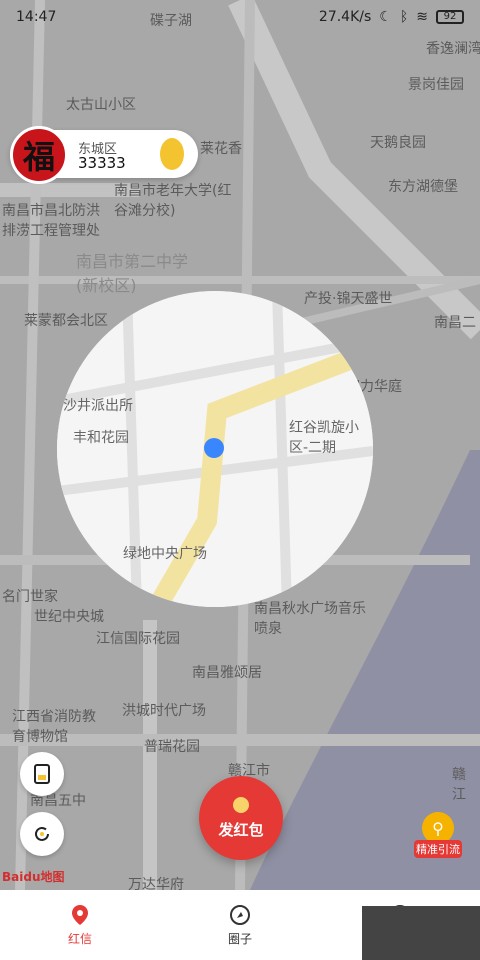  What do you see at coordinates (165, 554) in the screenshot?
I see `map-label: 绿地中央广场` at bounding box center [165, 554].